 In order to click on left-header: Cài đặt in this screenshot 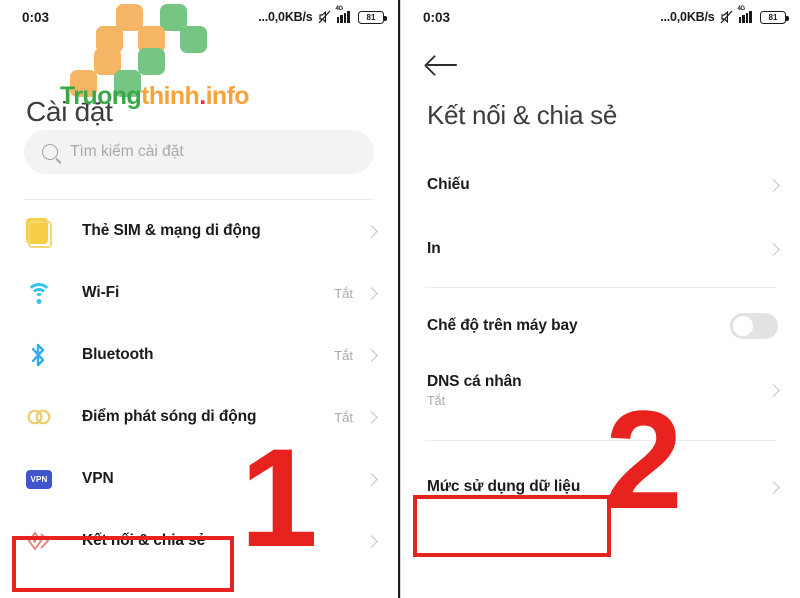, I will do `click(199, 82)`.